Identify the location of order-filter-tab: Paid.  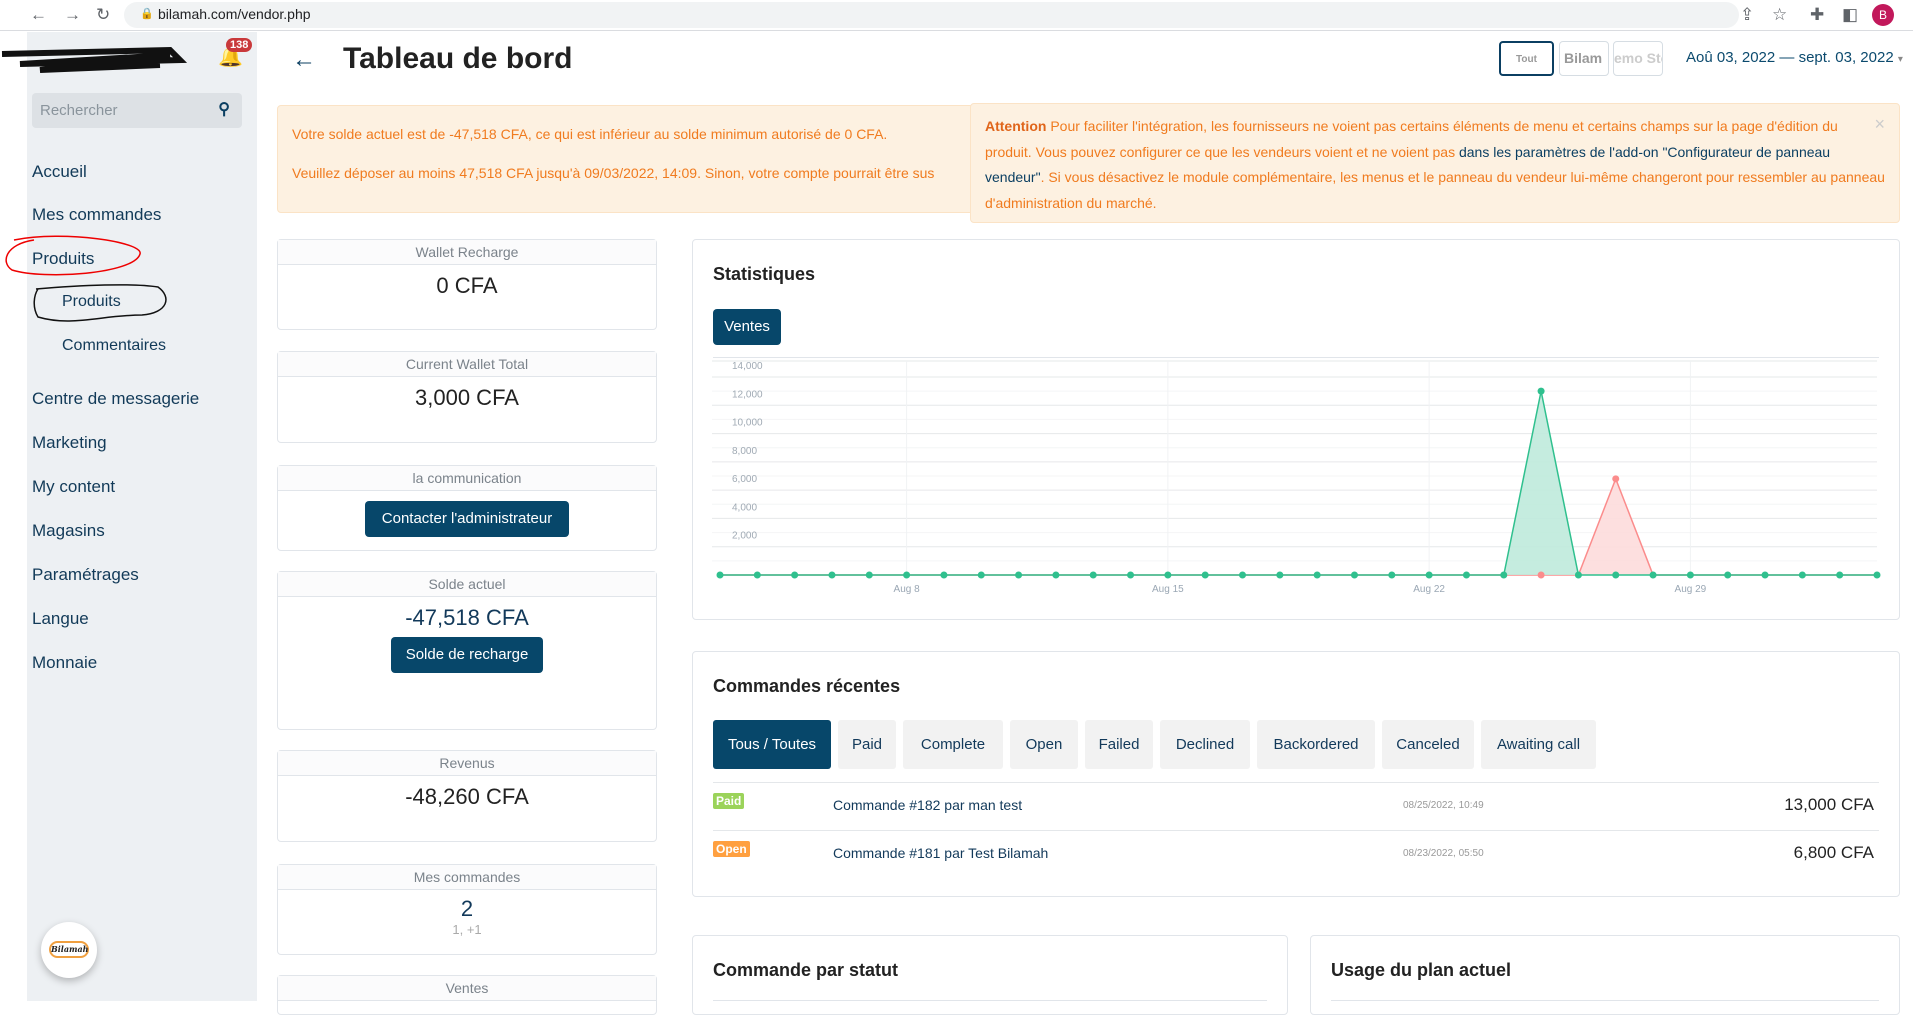
(867, 744).